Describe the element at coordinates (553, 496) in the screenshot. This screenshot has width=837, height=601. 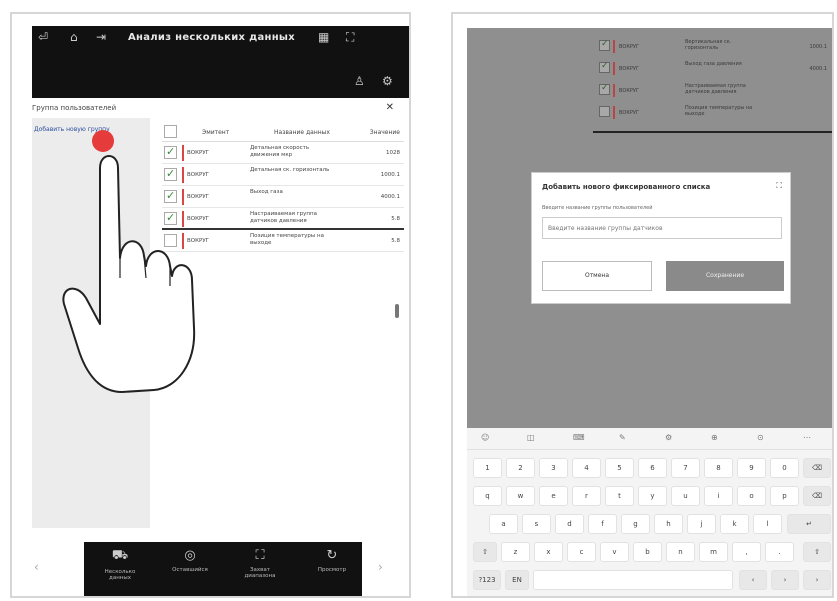
I see `key: e` at that location.